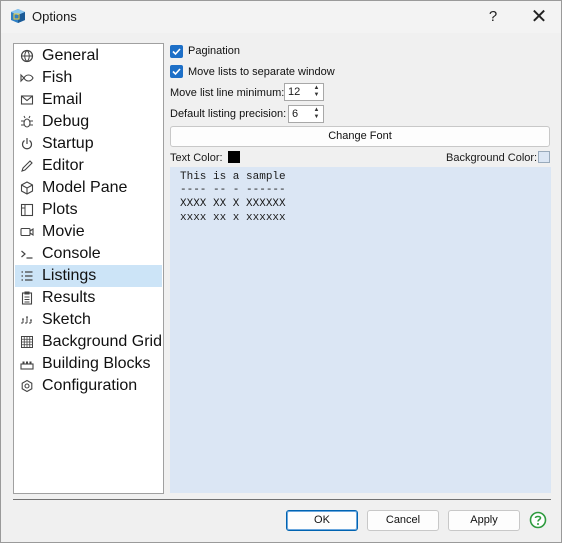  Describe the element at coordinates (88, 232) in the screenshot. I see `sidebar-item-movie: Movie` at that location.